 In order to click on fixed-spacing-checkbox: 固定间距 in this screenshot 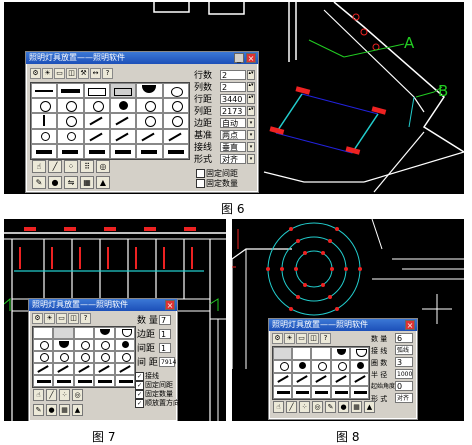, I will do `click(217, 174)`.